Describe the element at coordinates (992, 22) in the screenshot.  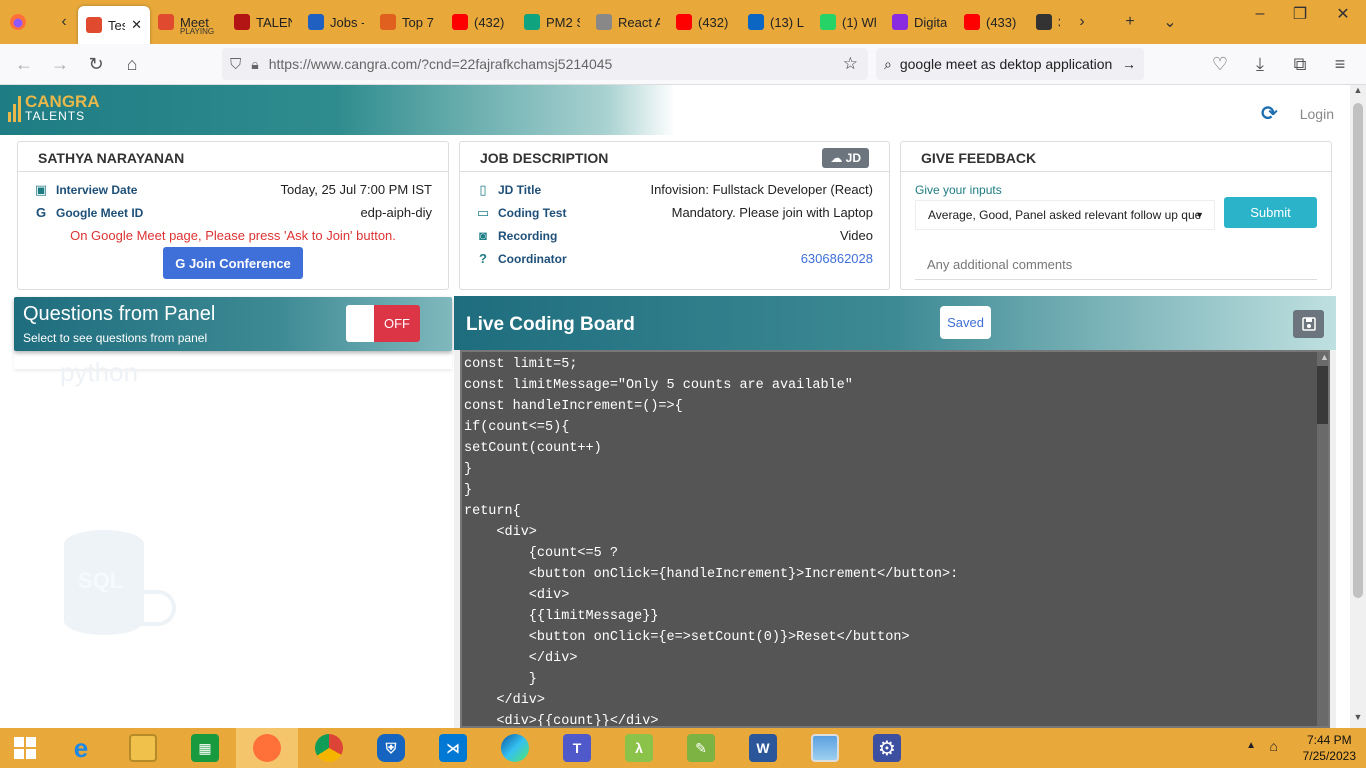
I see `browser-tab: (433) T` at that location.